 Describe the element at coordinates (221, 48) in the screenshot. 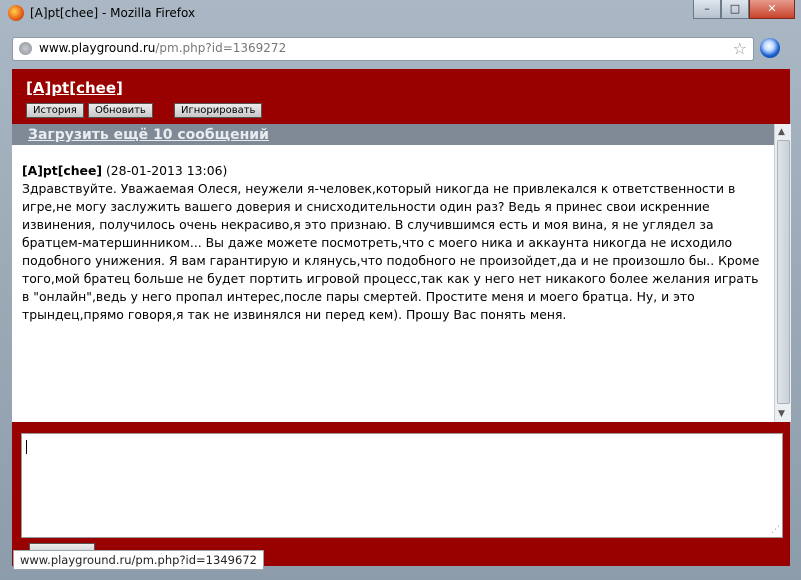

I see `url-path: /pm.php?id=1369272` at that location.